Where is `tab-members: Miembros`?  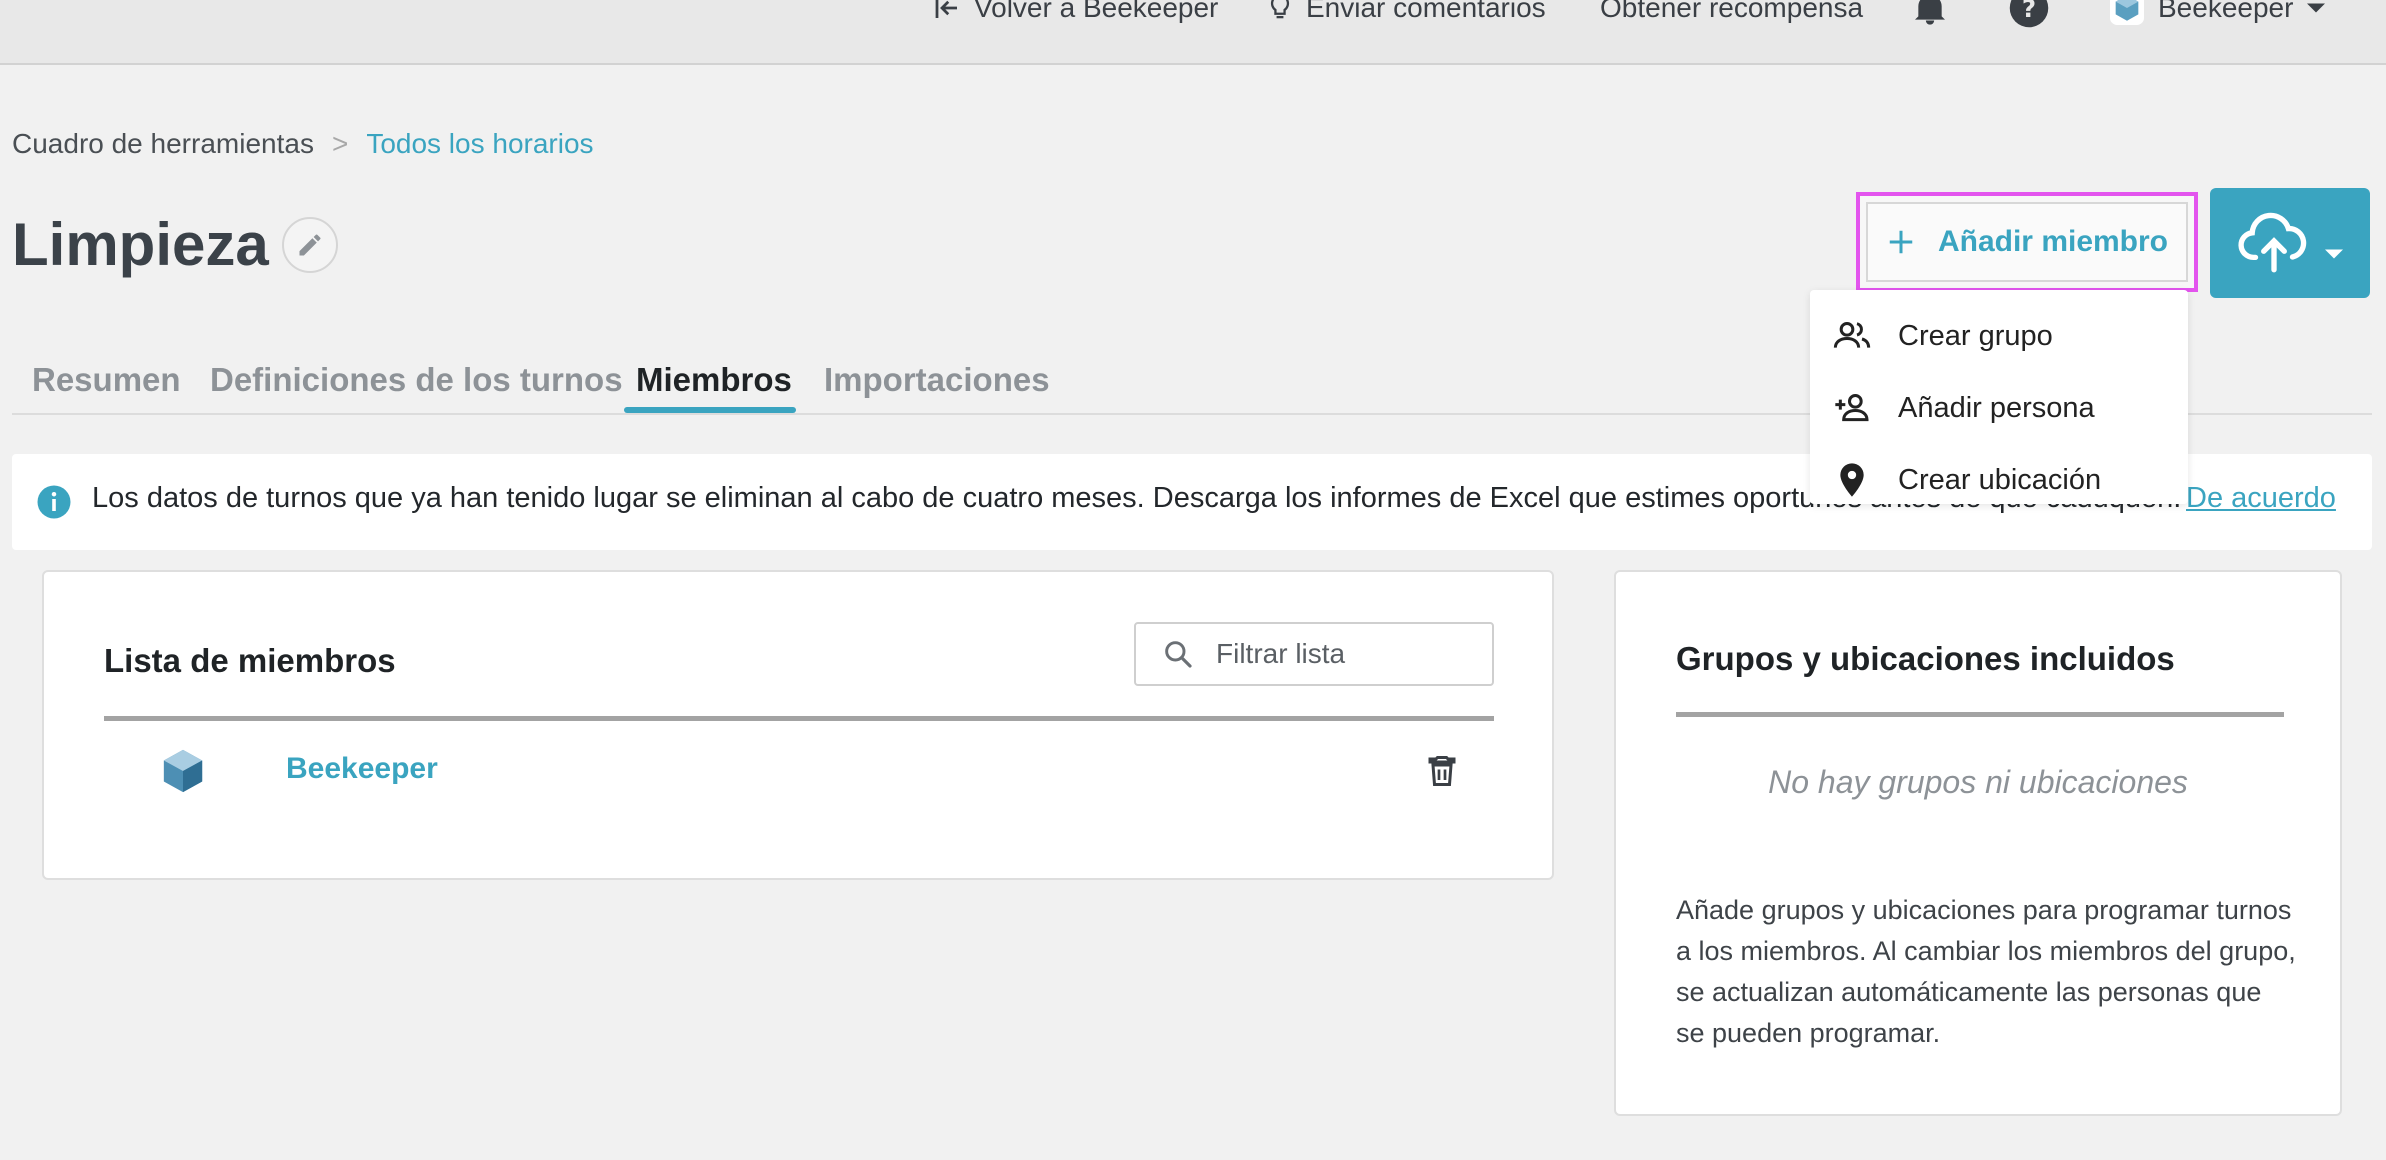
tab-members: Miembros is located at coordinates (714, 380).